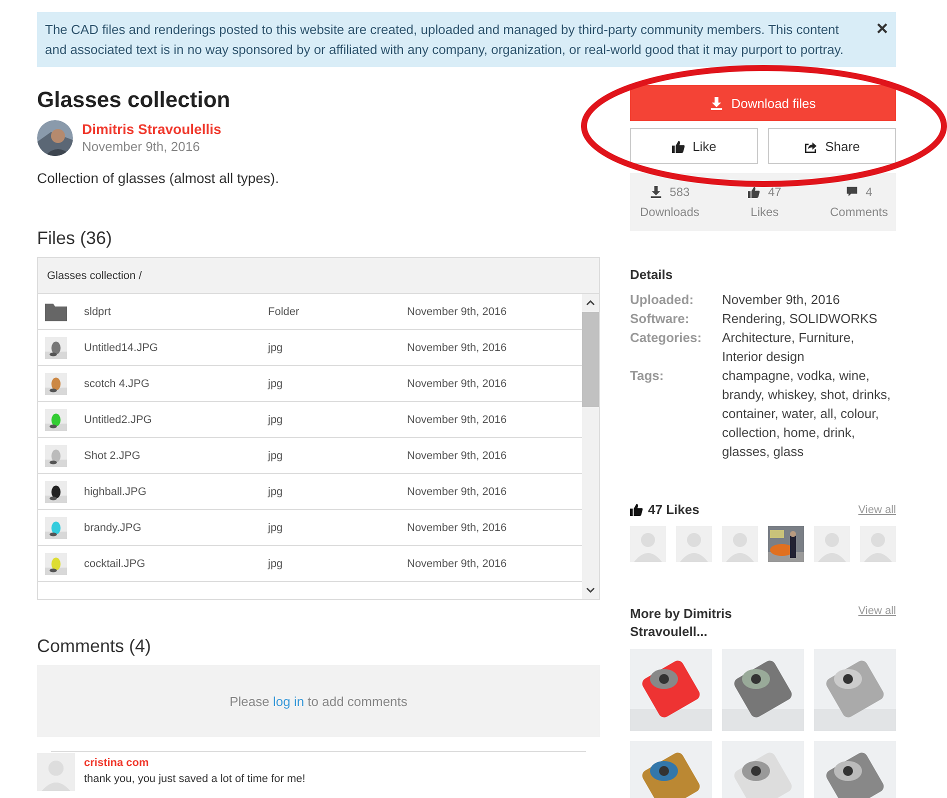 The image size is (947, 798). What do you see at coordinates (670, 212) in the screenshot?
I see `stat-label: Downloads` at bounding box center [670, 212].